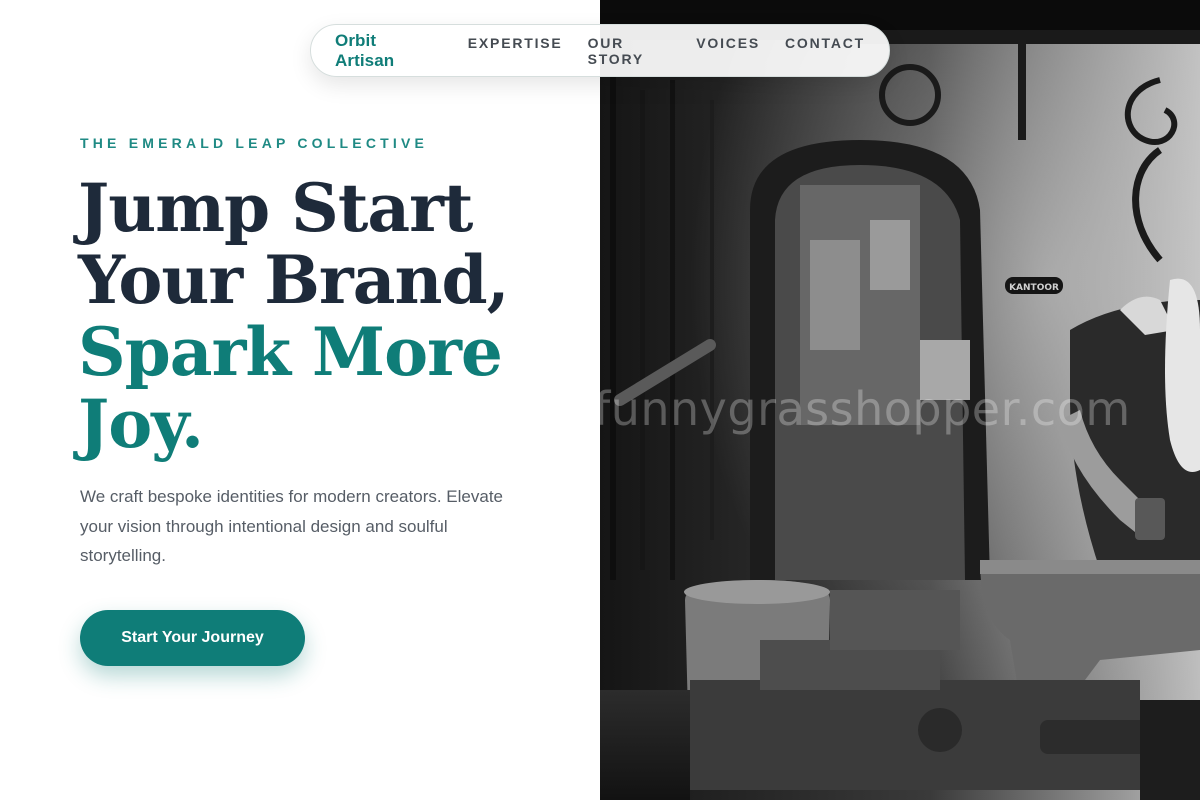  Describe the element at coordinates (385, 51) in the screenshot. I see `brand-logo-link: Orbit Artisan` at that location.